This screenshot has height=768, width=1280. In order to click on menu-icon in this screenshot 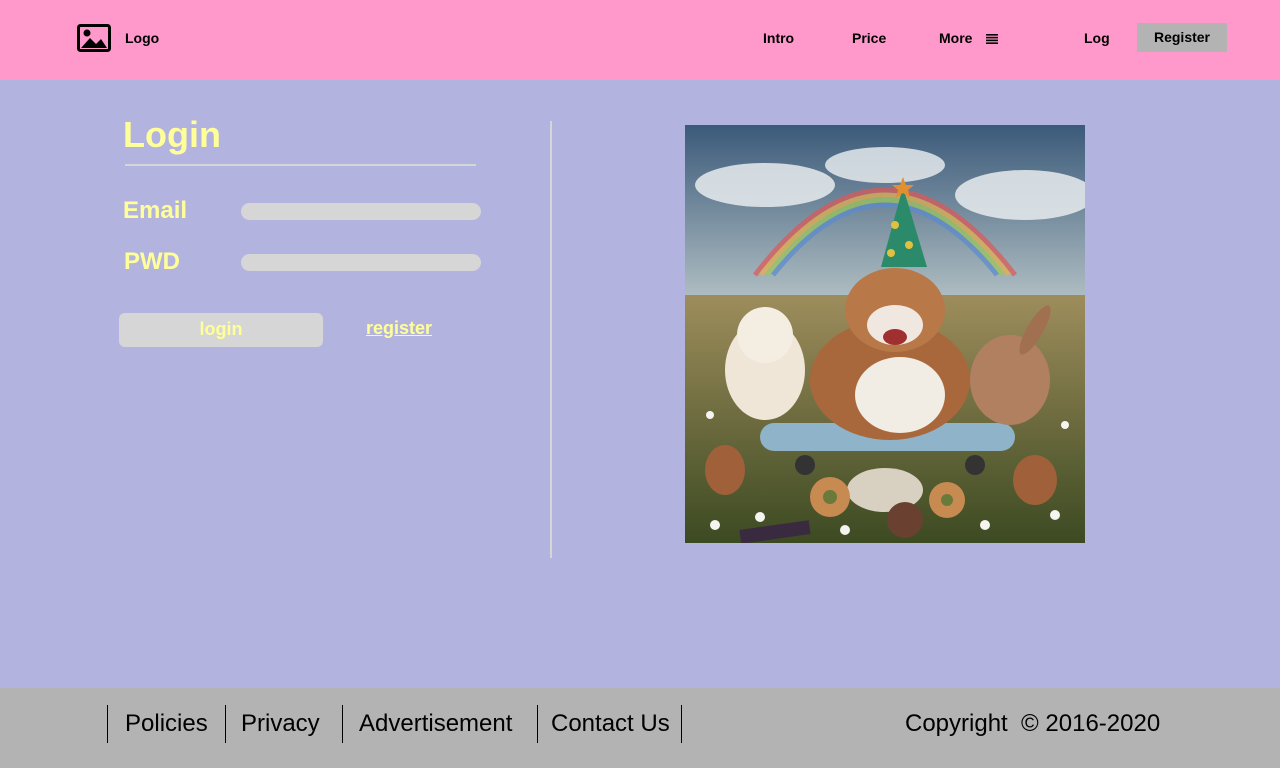, I will do `click(992, 39)`.